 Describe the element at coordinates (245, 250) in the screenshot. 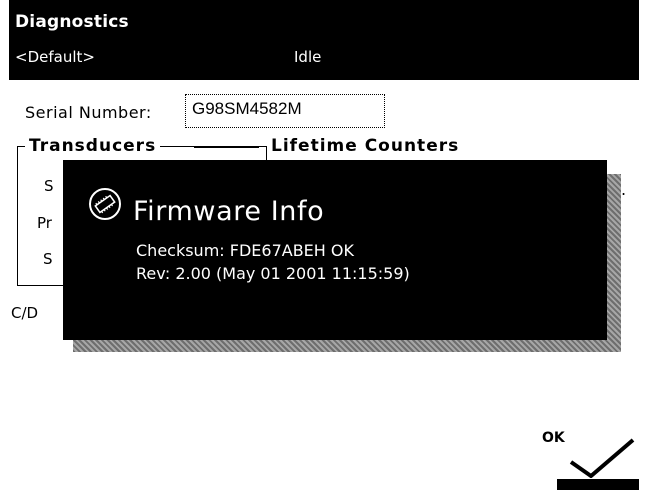

I see `checksum-text: Checksum: FDE67ABEH OK` at that location.